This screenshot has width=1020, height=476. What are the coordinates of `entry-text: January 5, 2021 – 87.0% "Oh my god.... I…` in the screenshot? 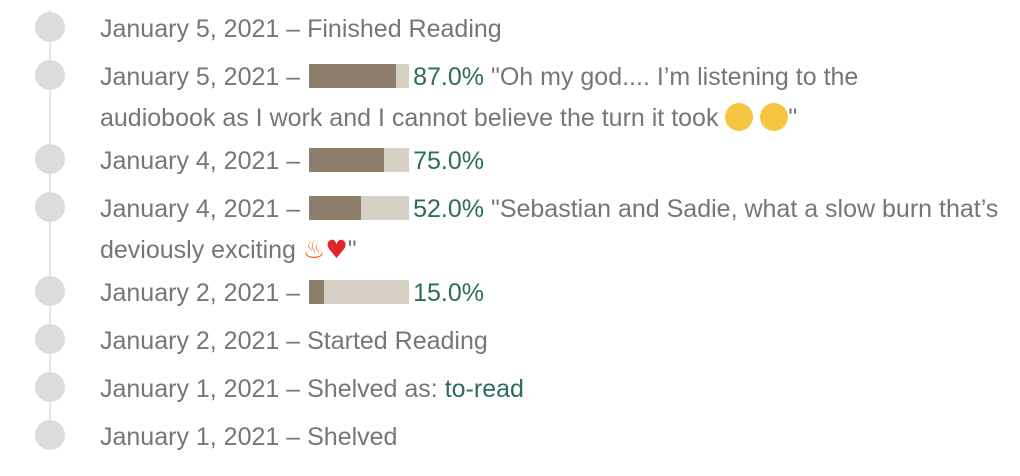 It's located at (540, 98).